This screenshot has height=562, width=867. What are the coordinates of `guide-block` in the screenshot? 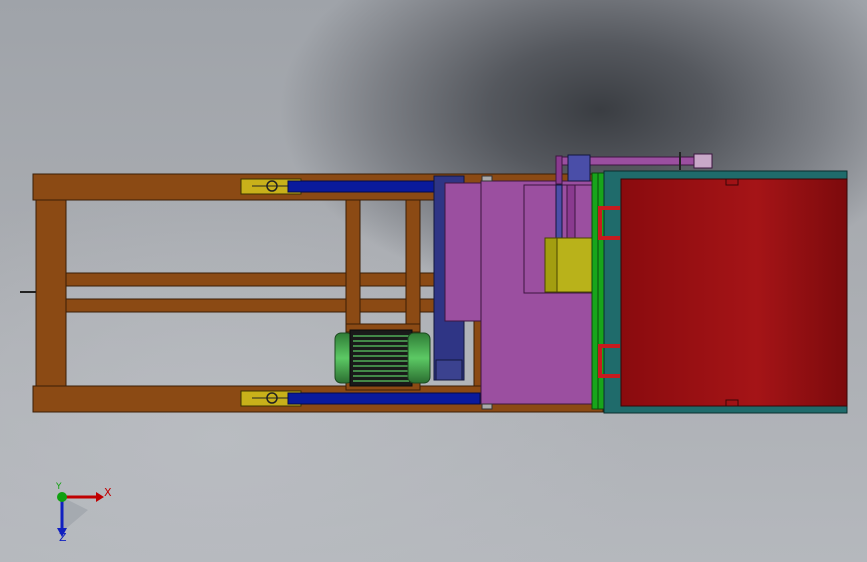 It's located at (559, 215).